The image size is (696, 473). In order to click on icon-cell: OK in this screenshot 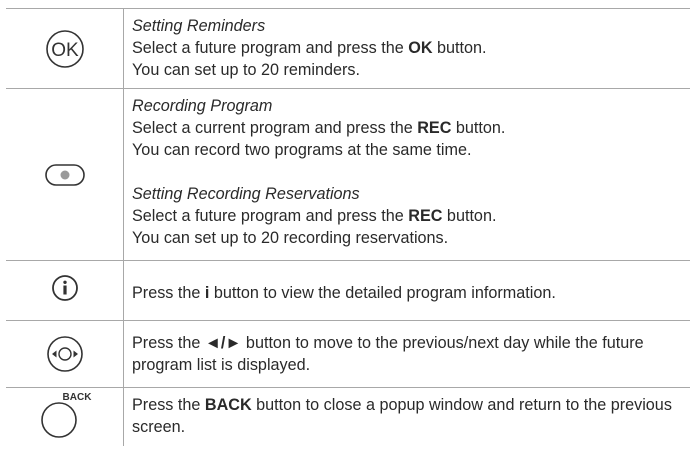, I will do `click(65, 48)`.